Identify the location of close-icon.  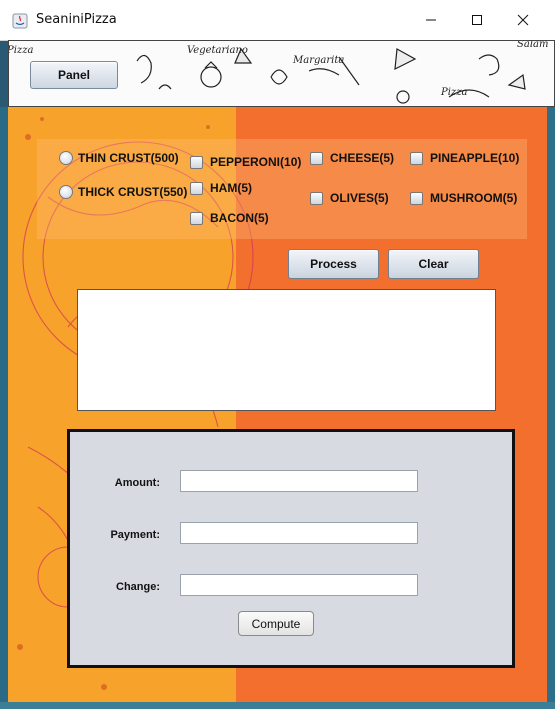
(523, 20).